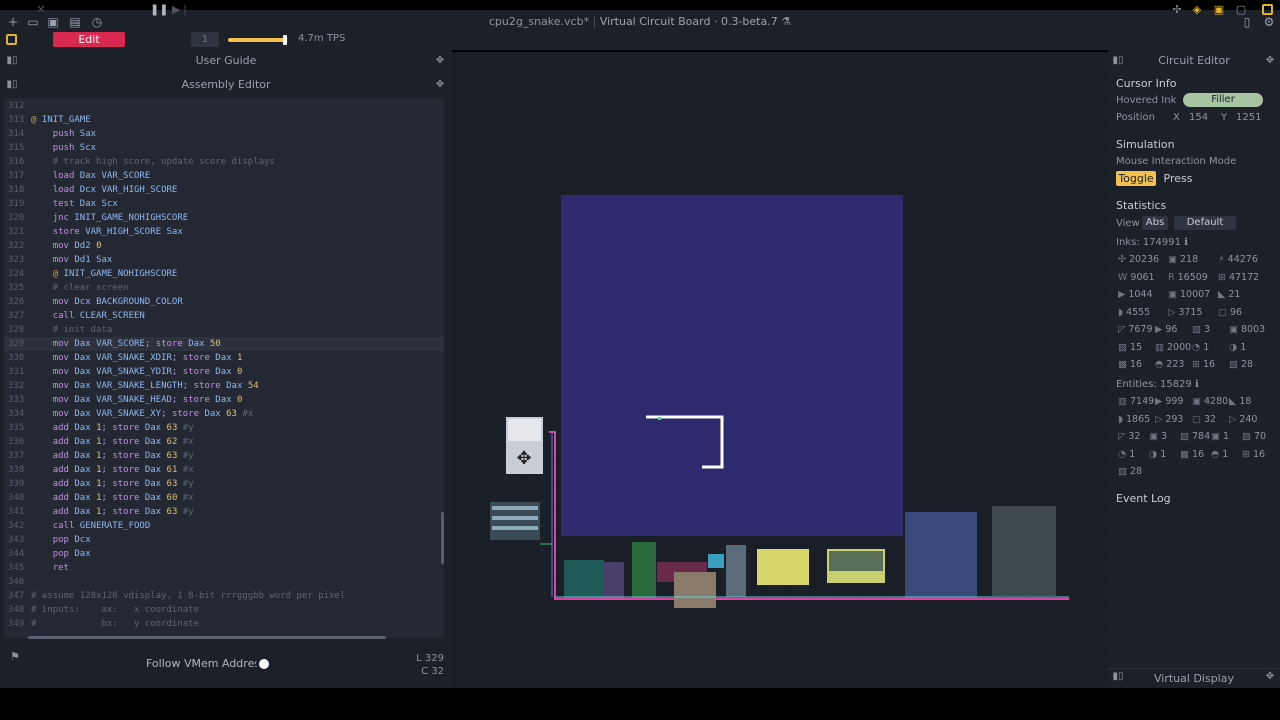 This screenshot has width=1280, height=720. Describe the element at coordinates (1177, 10) in the screenshot. I see `pin-icon: ✢` at that location.